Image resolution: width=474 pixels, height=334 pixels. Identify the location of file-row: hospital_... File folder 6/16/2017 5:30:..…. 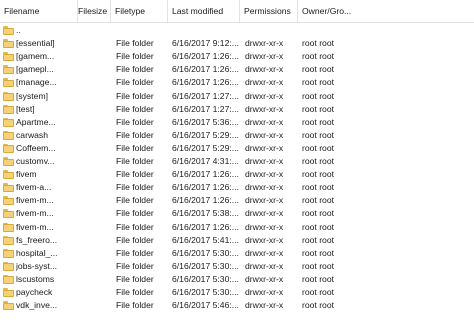
(237, 253).